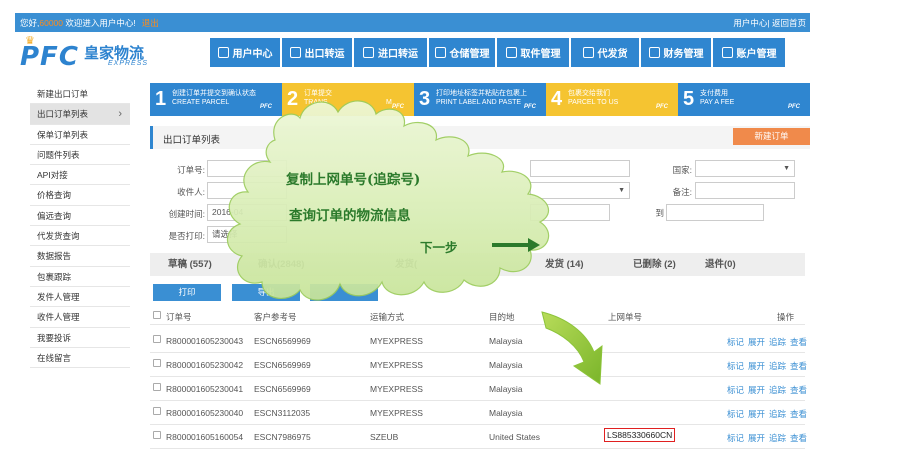  I want to click on step-cn: 订单提交, so click(318, 93).